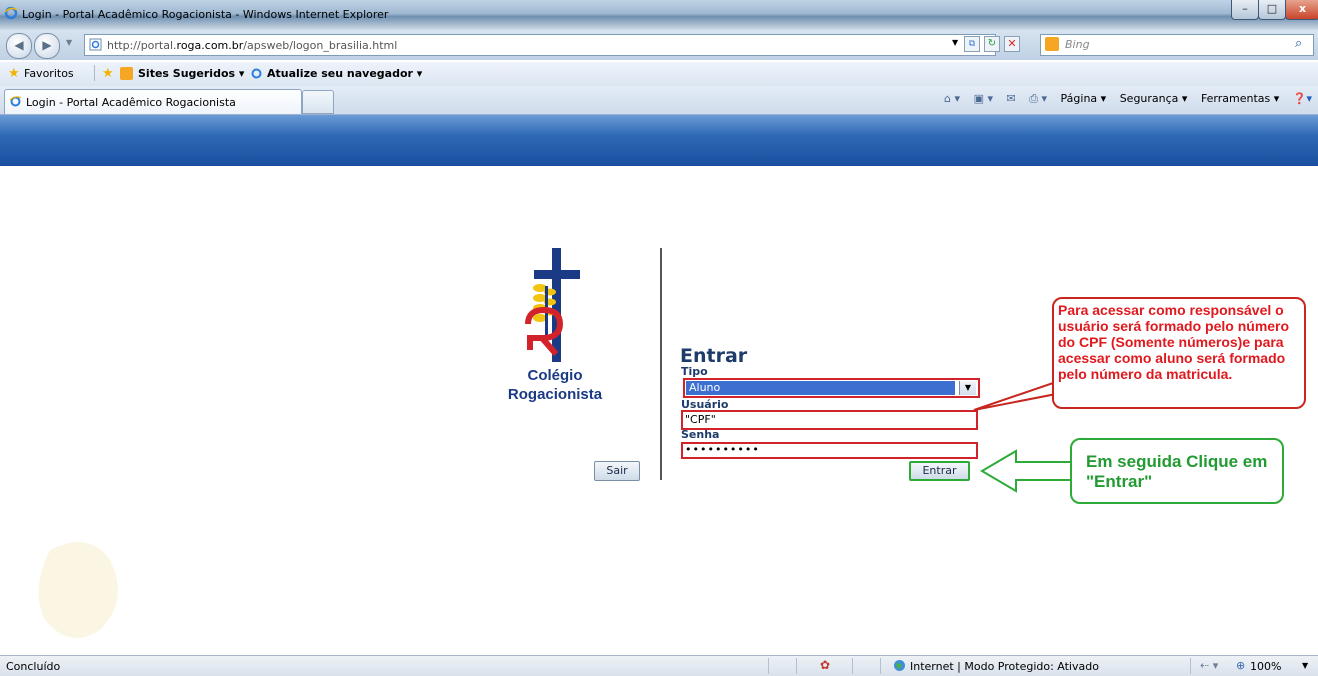 The width and height of the screenshot is (1318, 676). What do you see at coordinates (700, 434) in the screenshot?
I see `senha-label: Senha` at bounding box center [700, 434].